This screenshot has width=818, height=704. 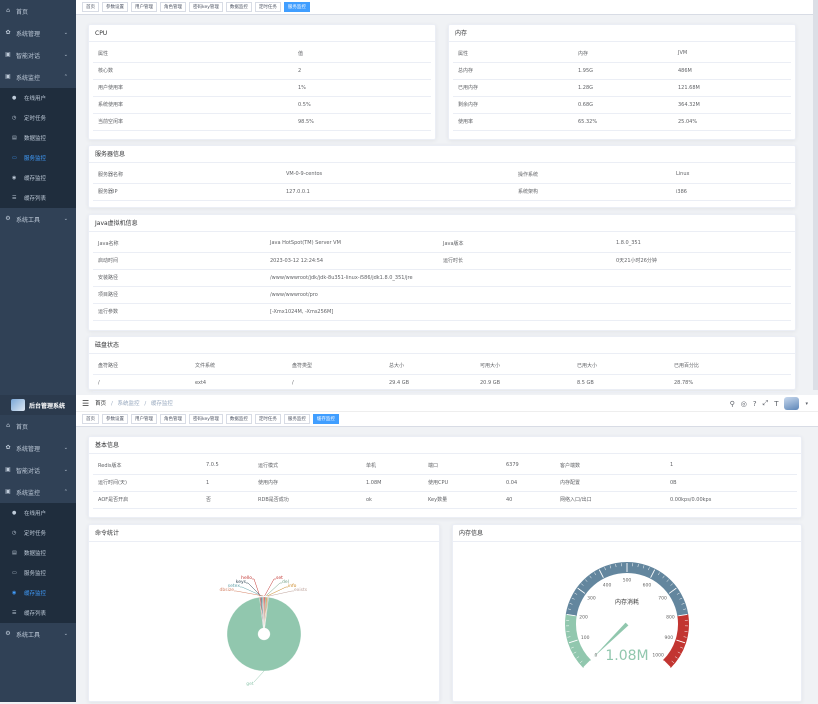 What do you see at coordinates (732, 121) in the screenshot?
I see `table-cell: 25.04%` at bounding box center [732, 121].